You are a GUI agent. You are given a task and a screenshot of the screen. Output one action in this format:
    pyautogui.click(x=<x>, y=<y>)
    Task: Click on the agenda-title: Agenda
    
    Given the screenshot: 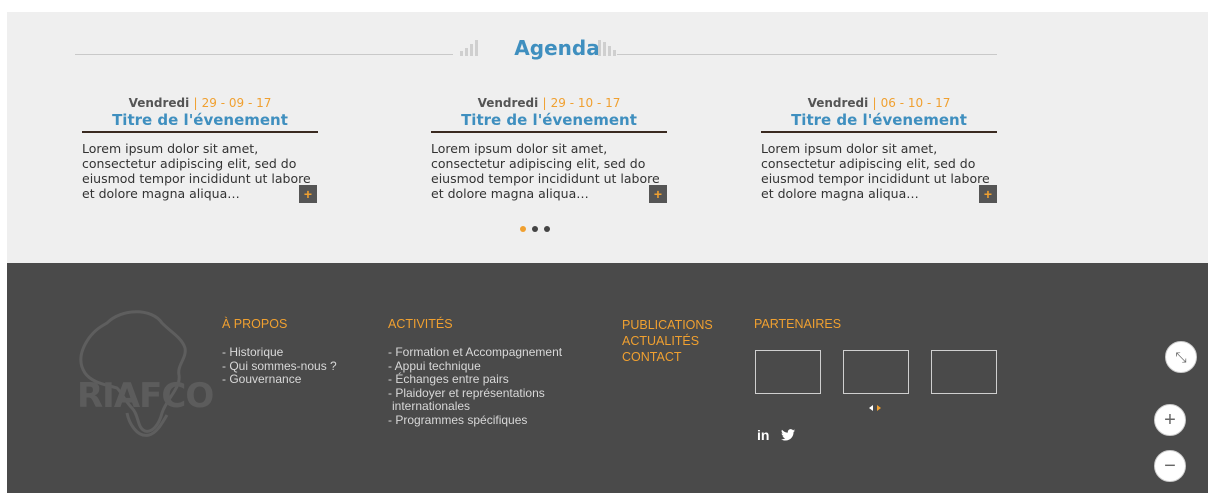 What is the action you would take?
    pyautogui.click(x=557, y=48)
    